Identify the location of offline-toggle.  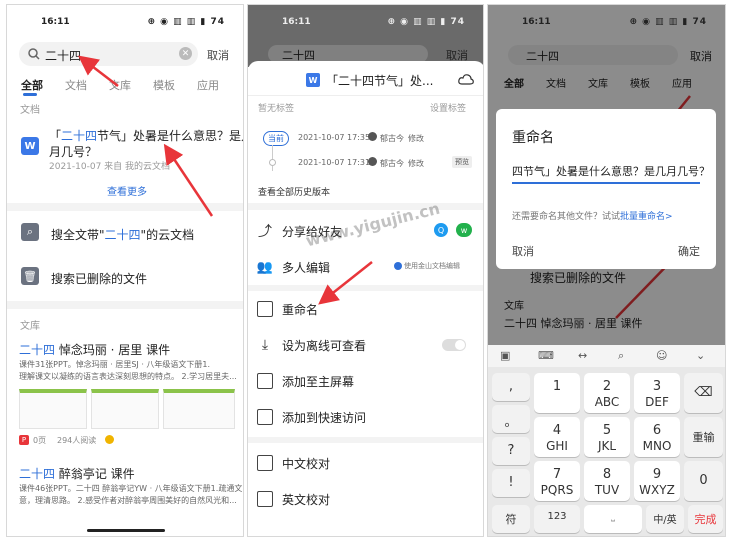
(454, 345).